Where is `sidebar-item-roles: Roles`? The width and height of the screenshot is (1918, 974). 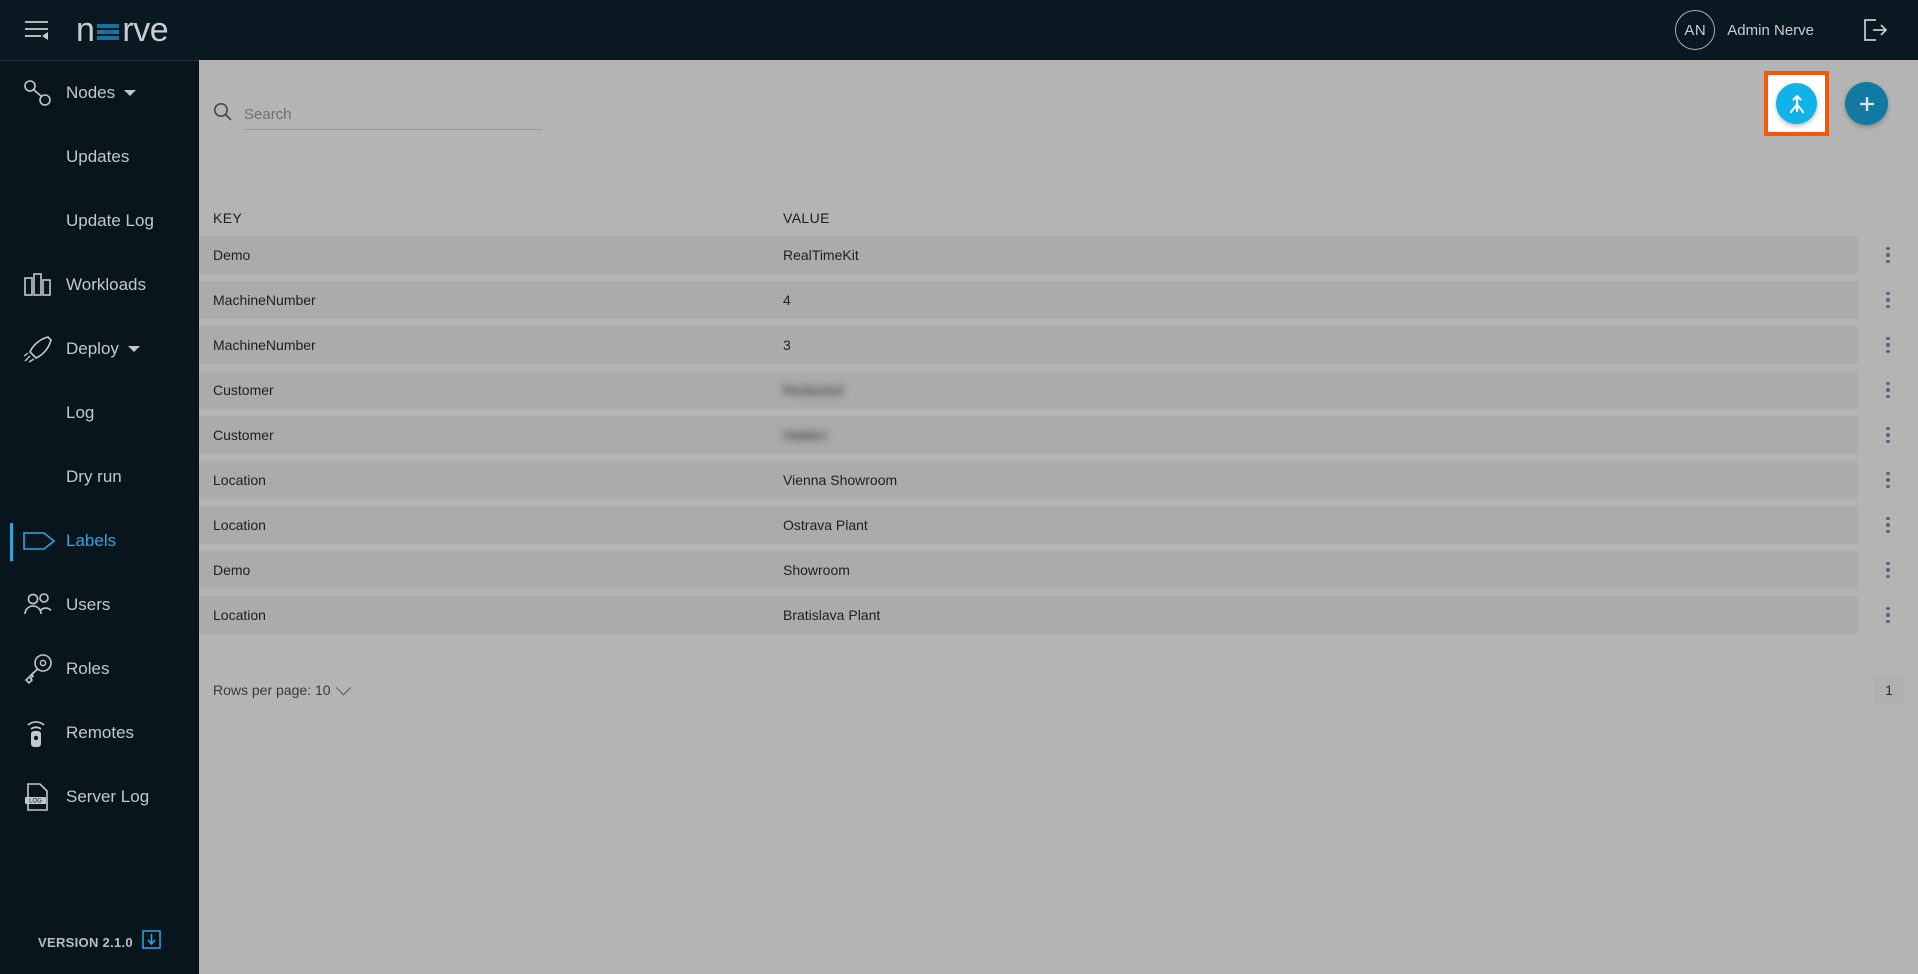 sidebar-item-roles: Roles is located at coordinates (99, 669).